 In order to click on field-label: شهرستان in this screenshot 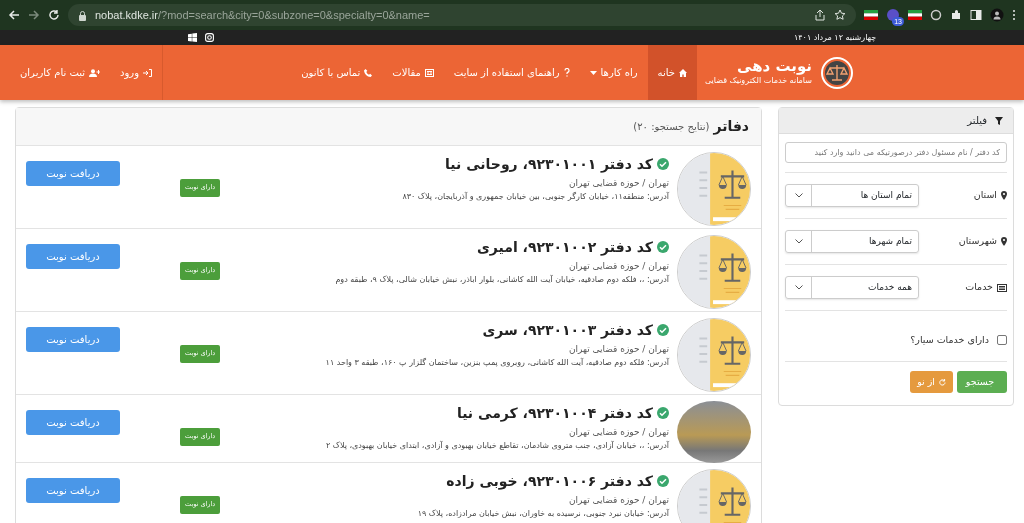, I will do `click(977, 241)`.